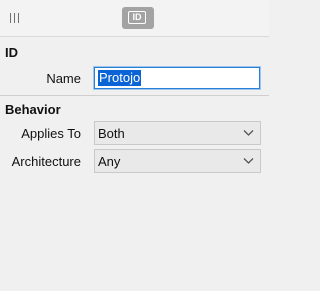  I want to click on inspector-toolbar: ID, so click(134, 18).